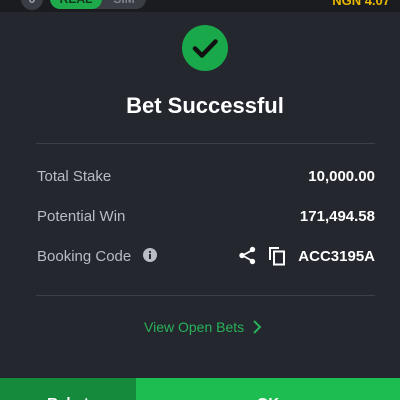 This screenshot has width=400, height=400. Describe the element at coordinates (81, 216) in the screenshot. I see `potential-win-label: Potential Win` at that location.